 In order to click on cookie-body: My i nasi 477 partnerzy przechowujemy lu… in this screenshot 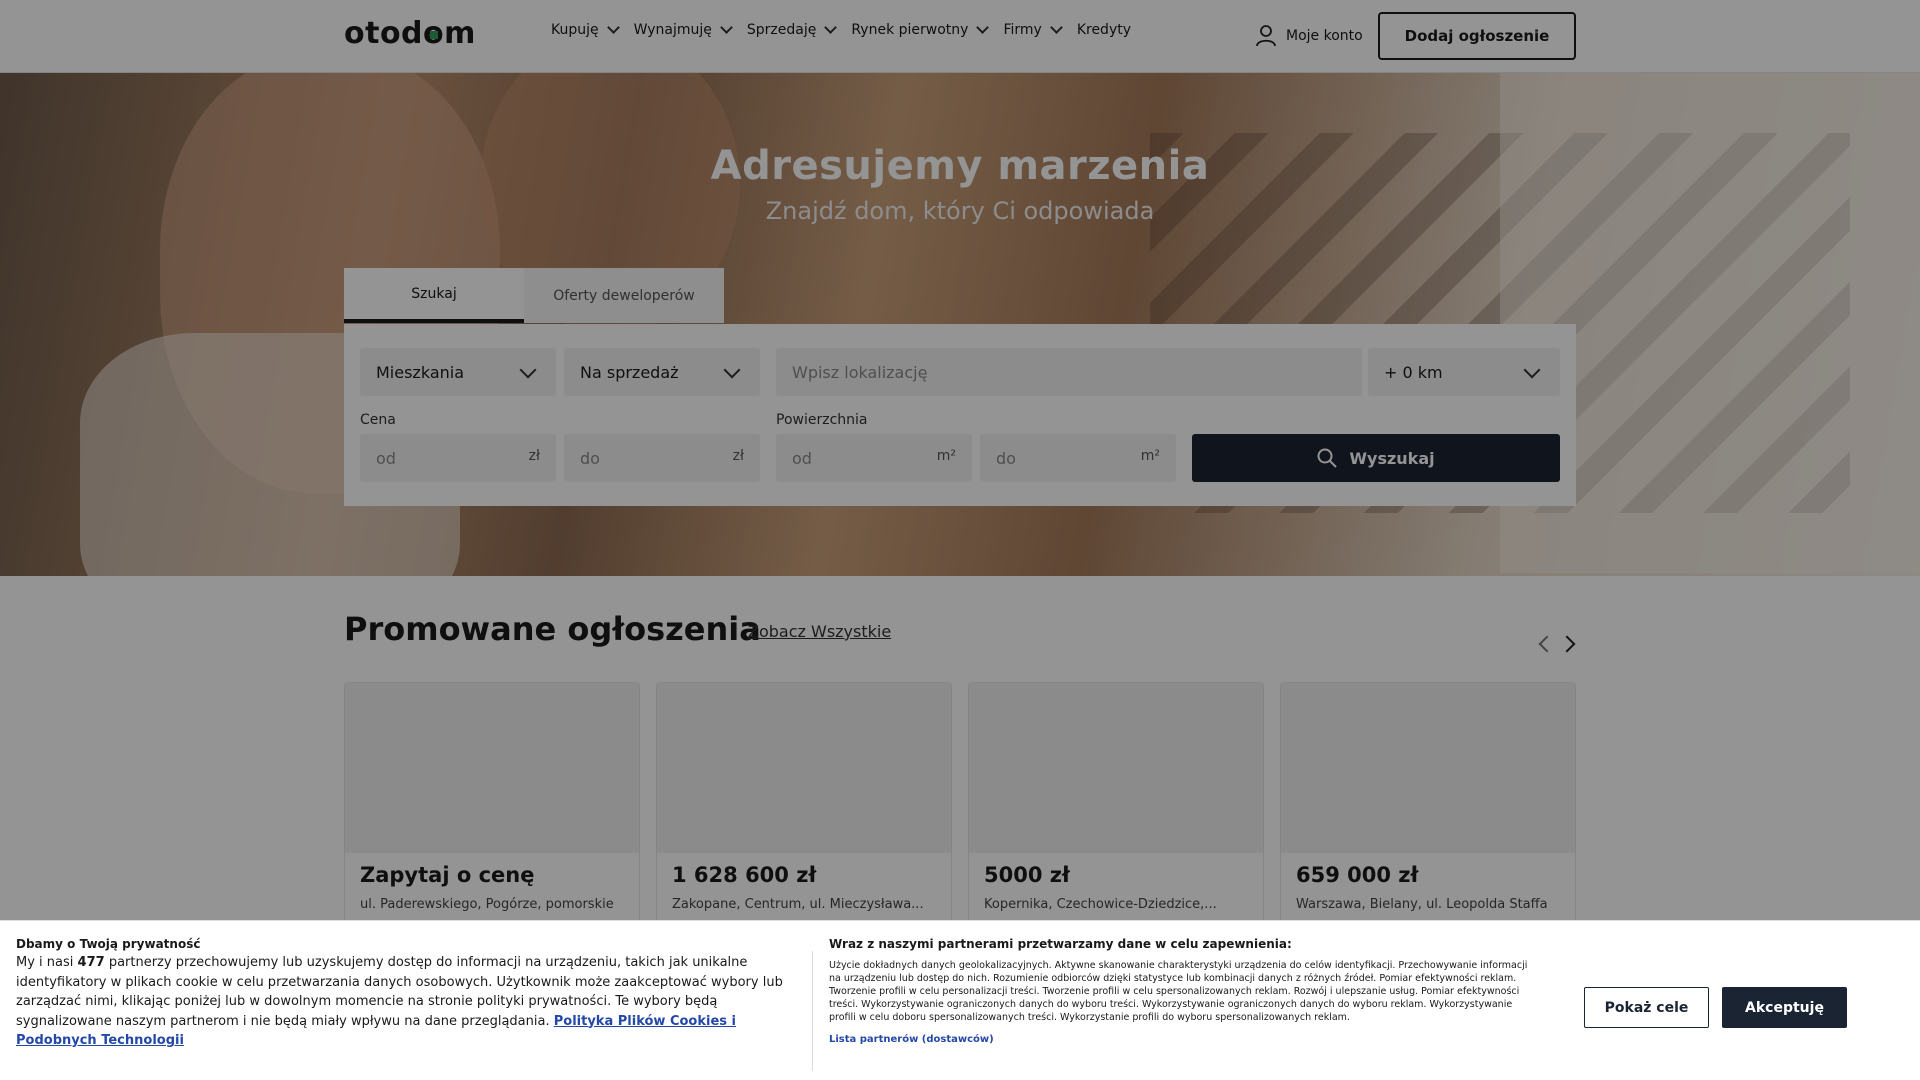, I will do `click(406, 1002)`.